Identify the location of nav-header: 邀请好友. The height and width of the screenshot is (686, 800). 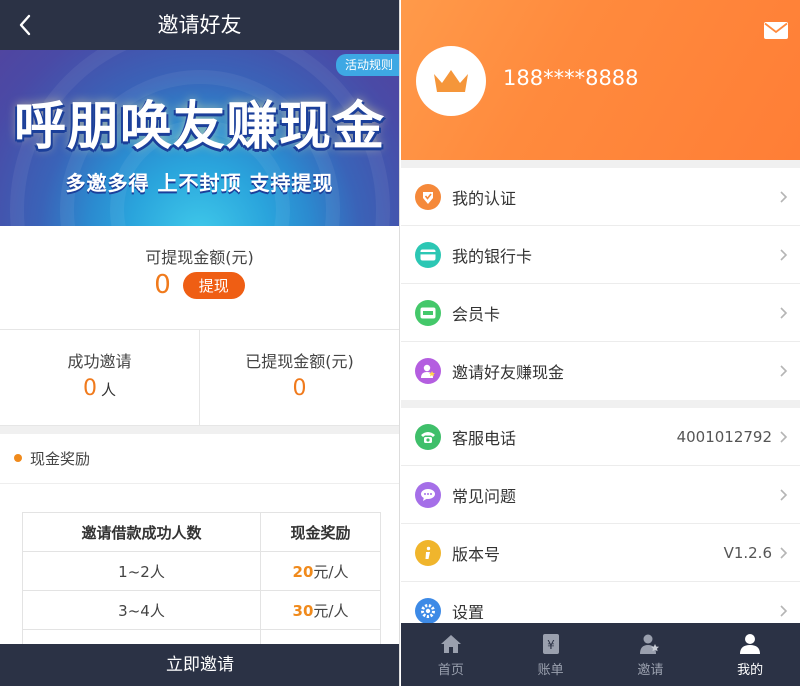
(199, 25).